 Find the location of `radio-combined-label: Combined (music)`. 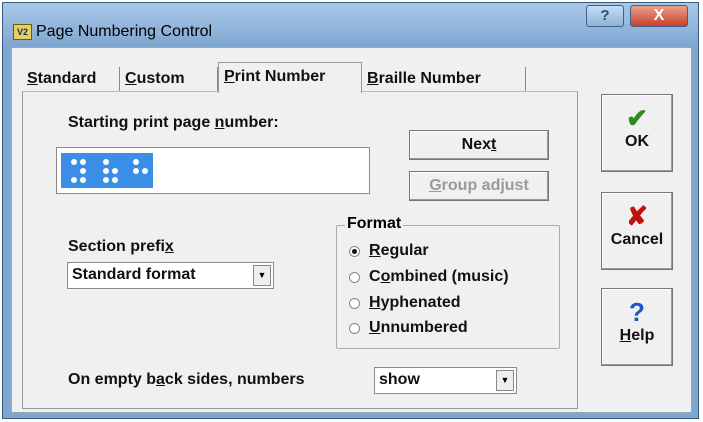

radio-combined-label: Combined (music) is located at coordinates (439, 276).